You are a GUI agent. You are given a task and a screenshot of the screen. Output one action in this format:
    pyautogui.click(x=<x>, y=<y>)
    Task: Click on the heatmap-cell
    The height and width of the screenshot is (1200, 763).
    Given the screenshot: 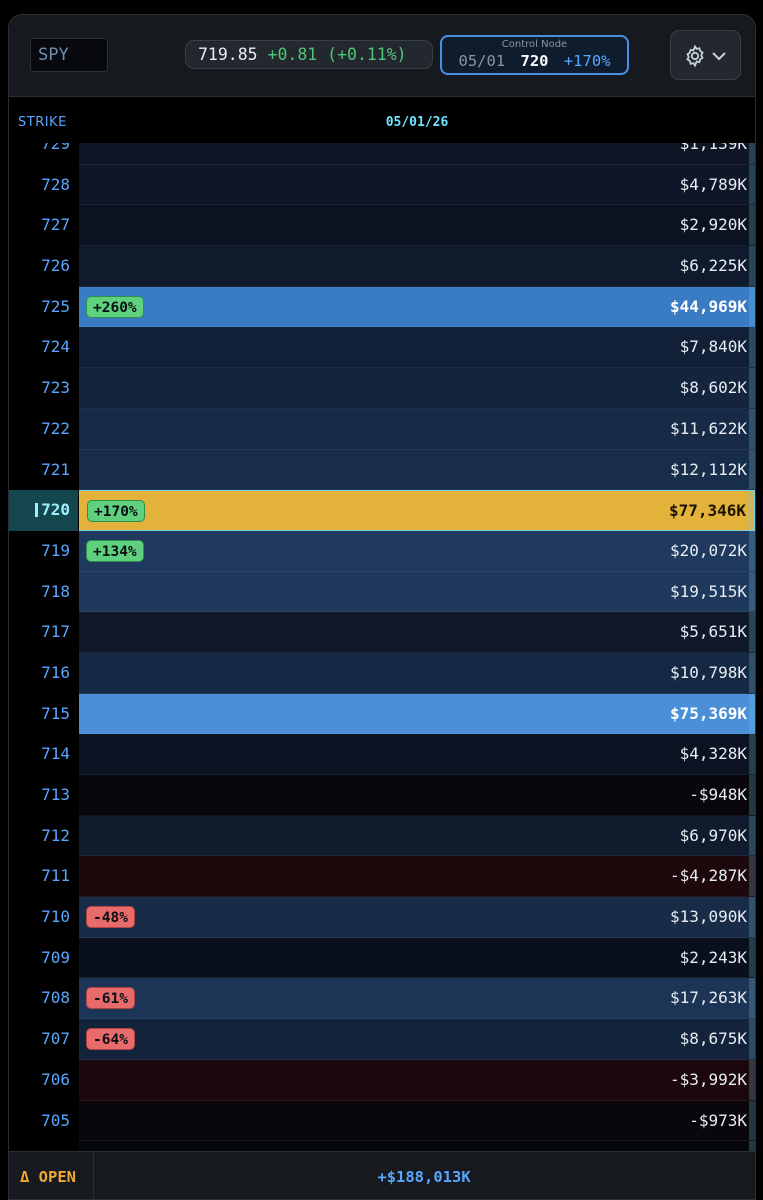 What is the action you would take?
    pyautogui.click(x=417, y=1146)
    